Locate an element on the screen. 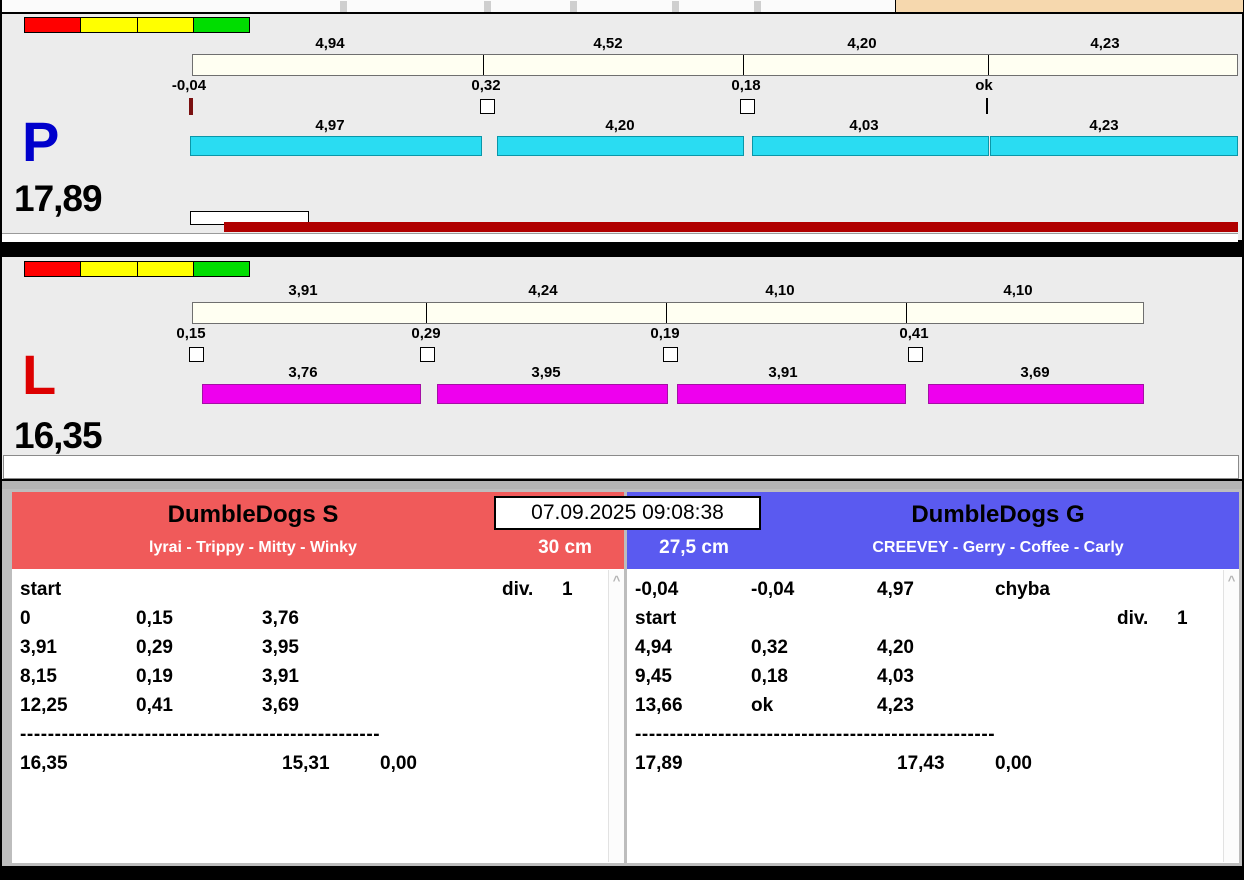 The height and width of the screenshot is (880, 1244). result-cell: 4,94 is located at coordinates (653, 647).